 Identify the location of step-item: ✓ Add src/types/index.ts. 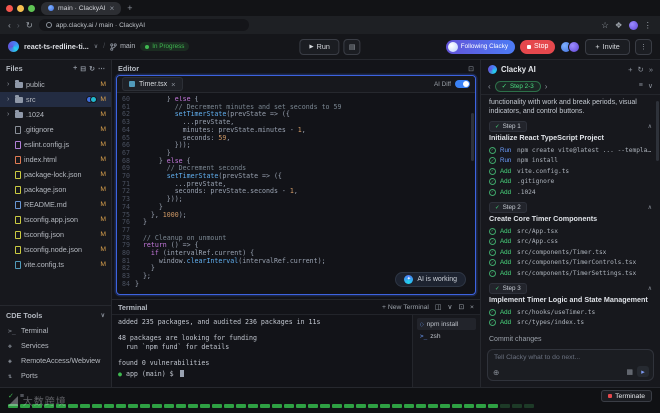
(570, 322).